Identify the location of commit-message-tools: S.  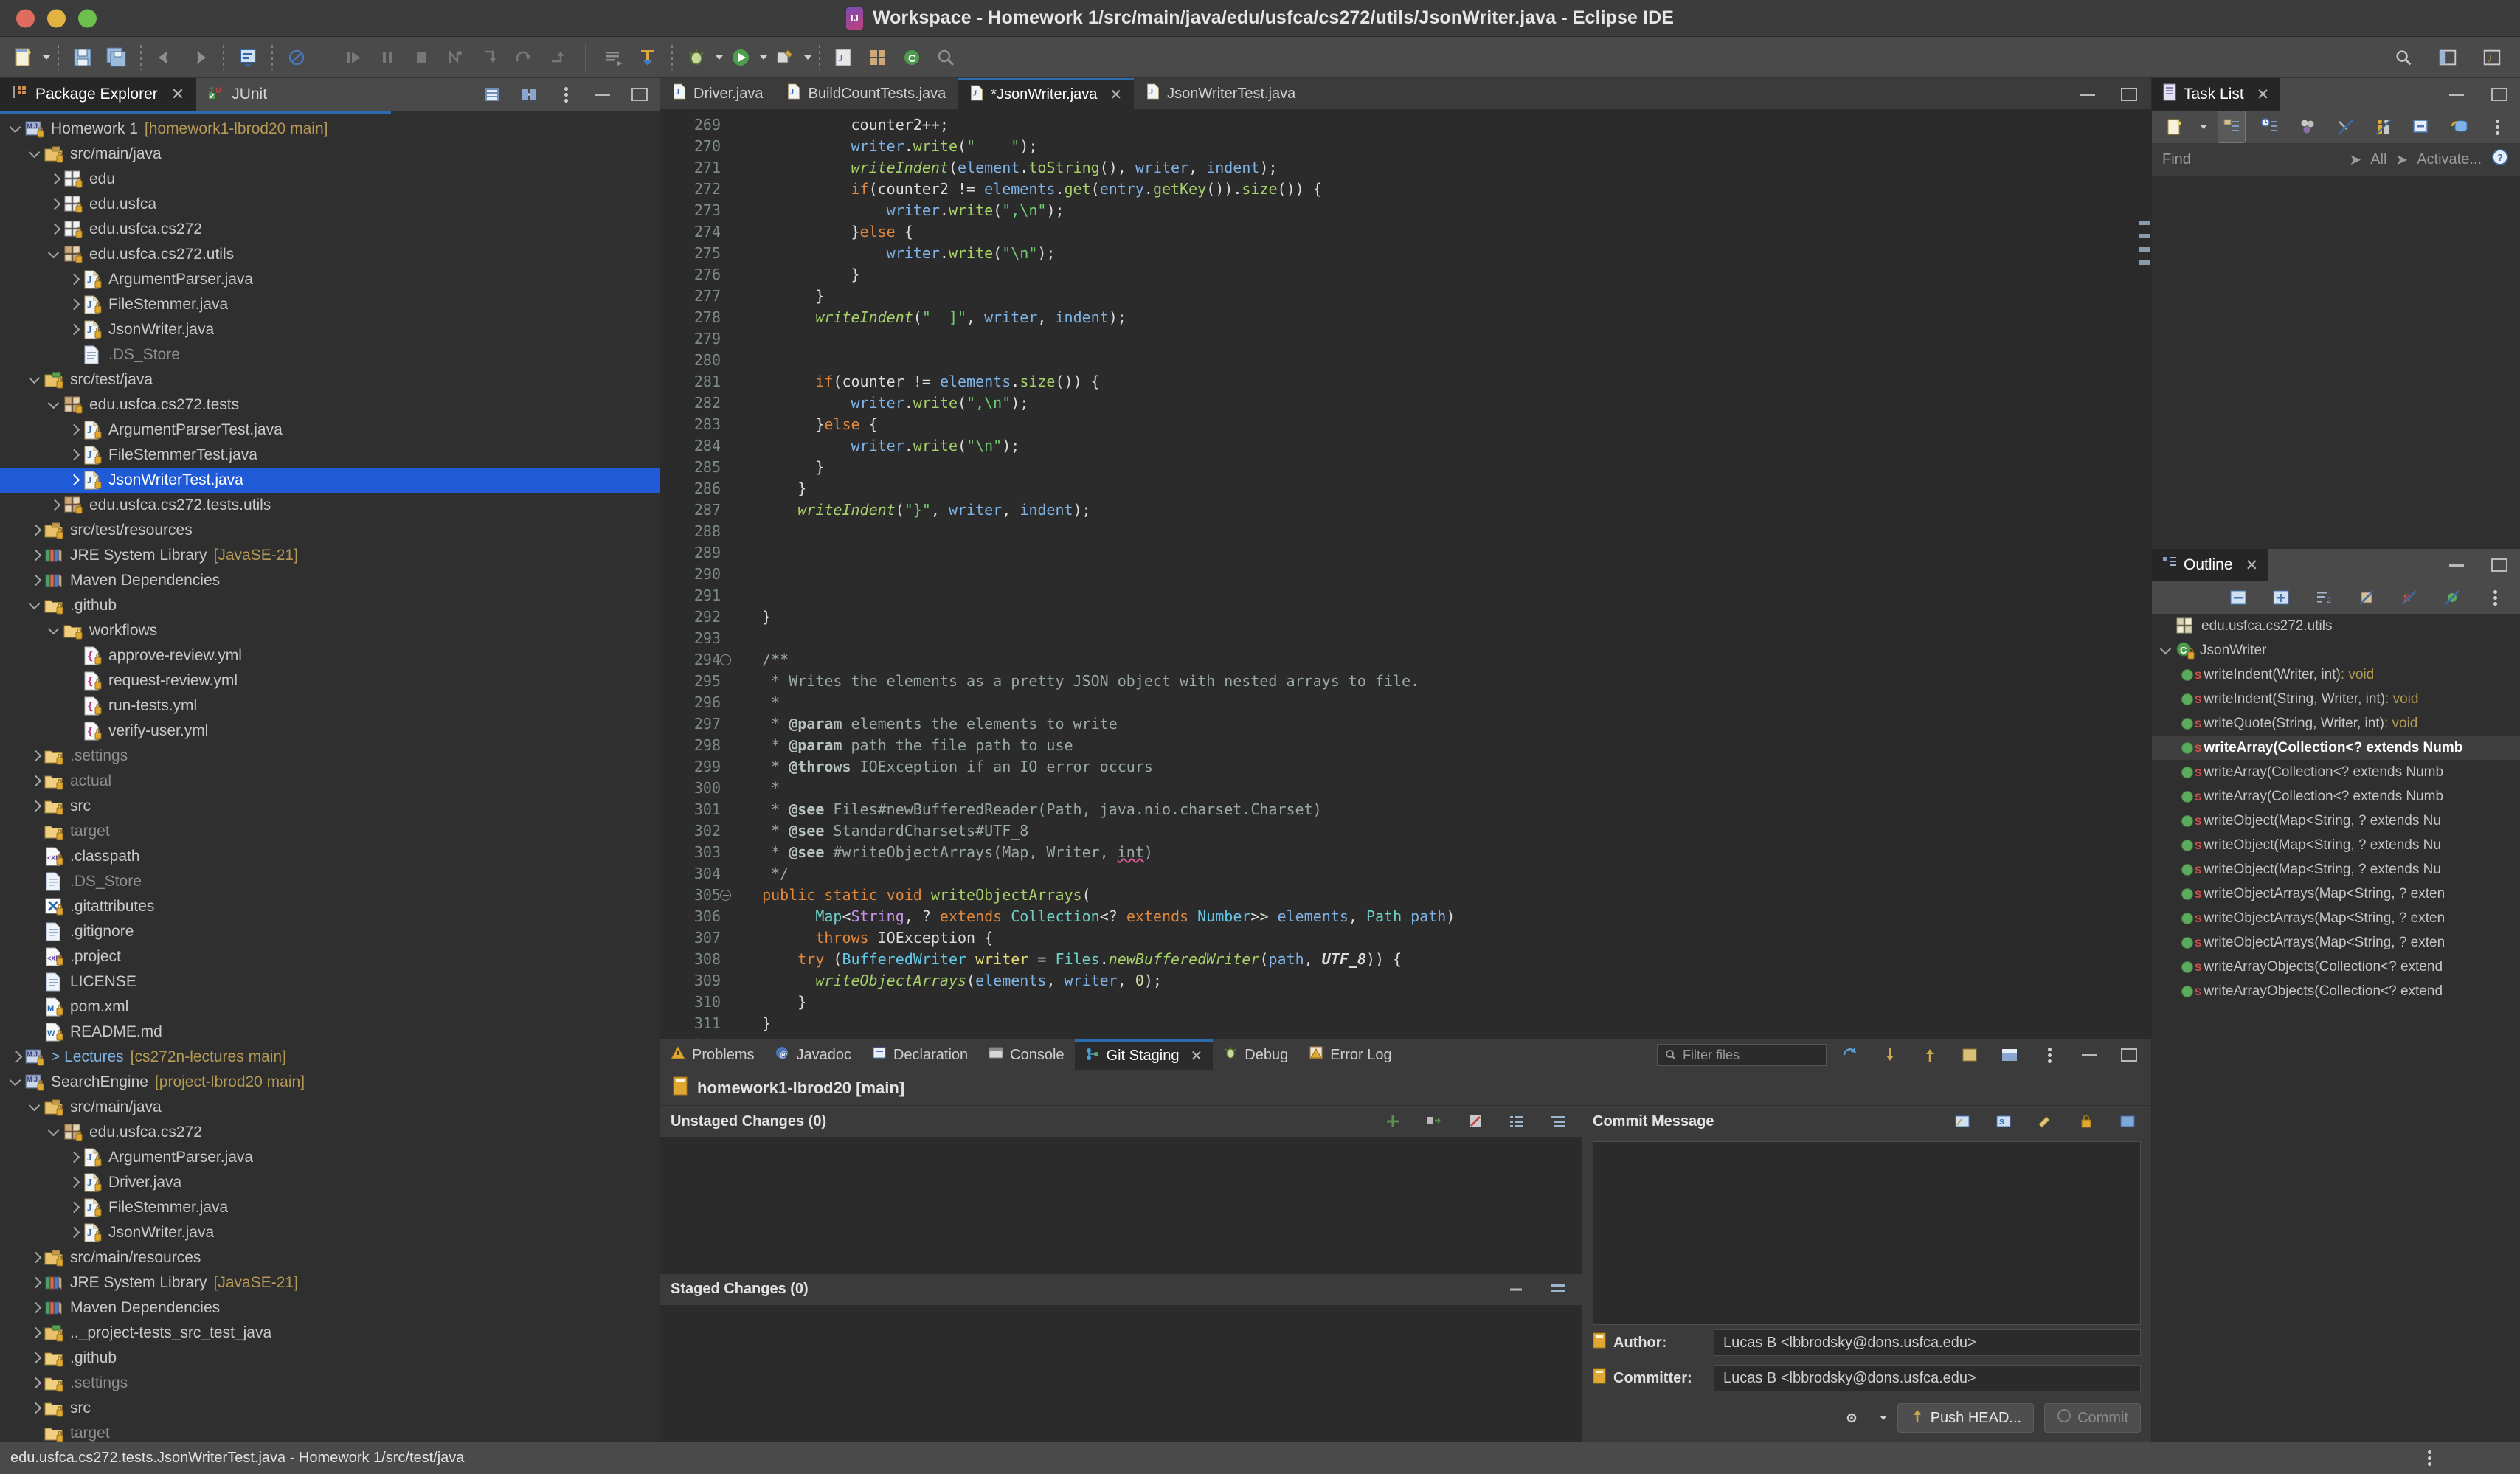
(2045, 1121).